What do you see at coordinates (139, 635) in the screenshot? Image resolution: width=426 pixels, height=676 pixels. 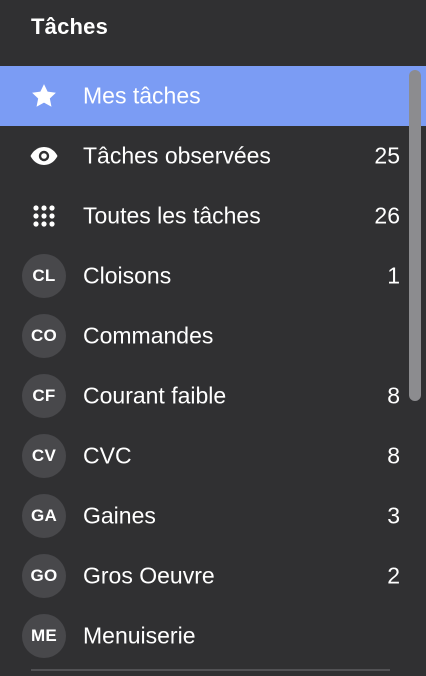 I see `item-label: Menuiserie` at bounding box center [139, 635].